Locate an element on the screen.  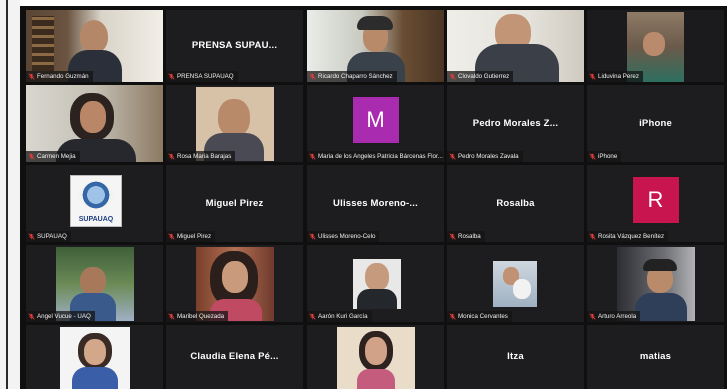
participant-name-label: Carmen Mejia is located at coordinates (53, 156).